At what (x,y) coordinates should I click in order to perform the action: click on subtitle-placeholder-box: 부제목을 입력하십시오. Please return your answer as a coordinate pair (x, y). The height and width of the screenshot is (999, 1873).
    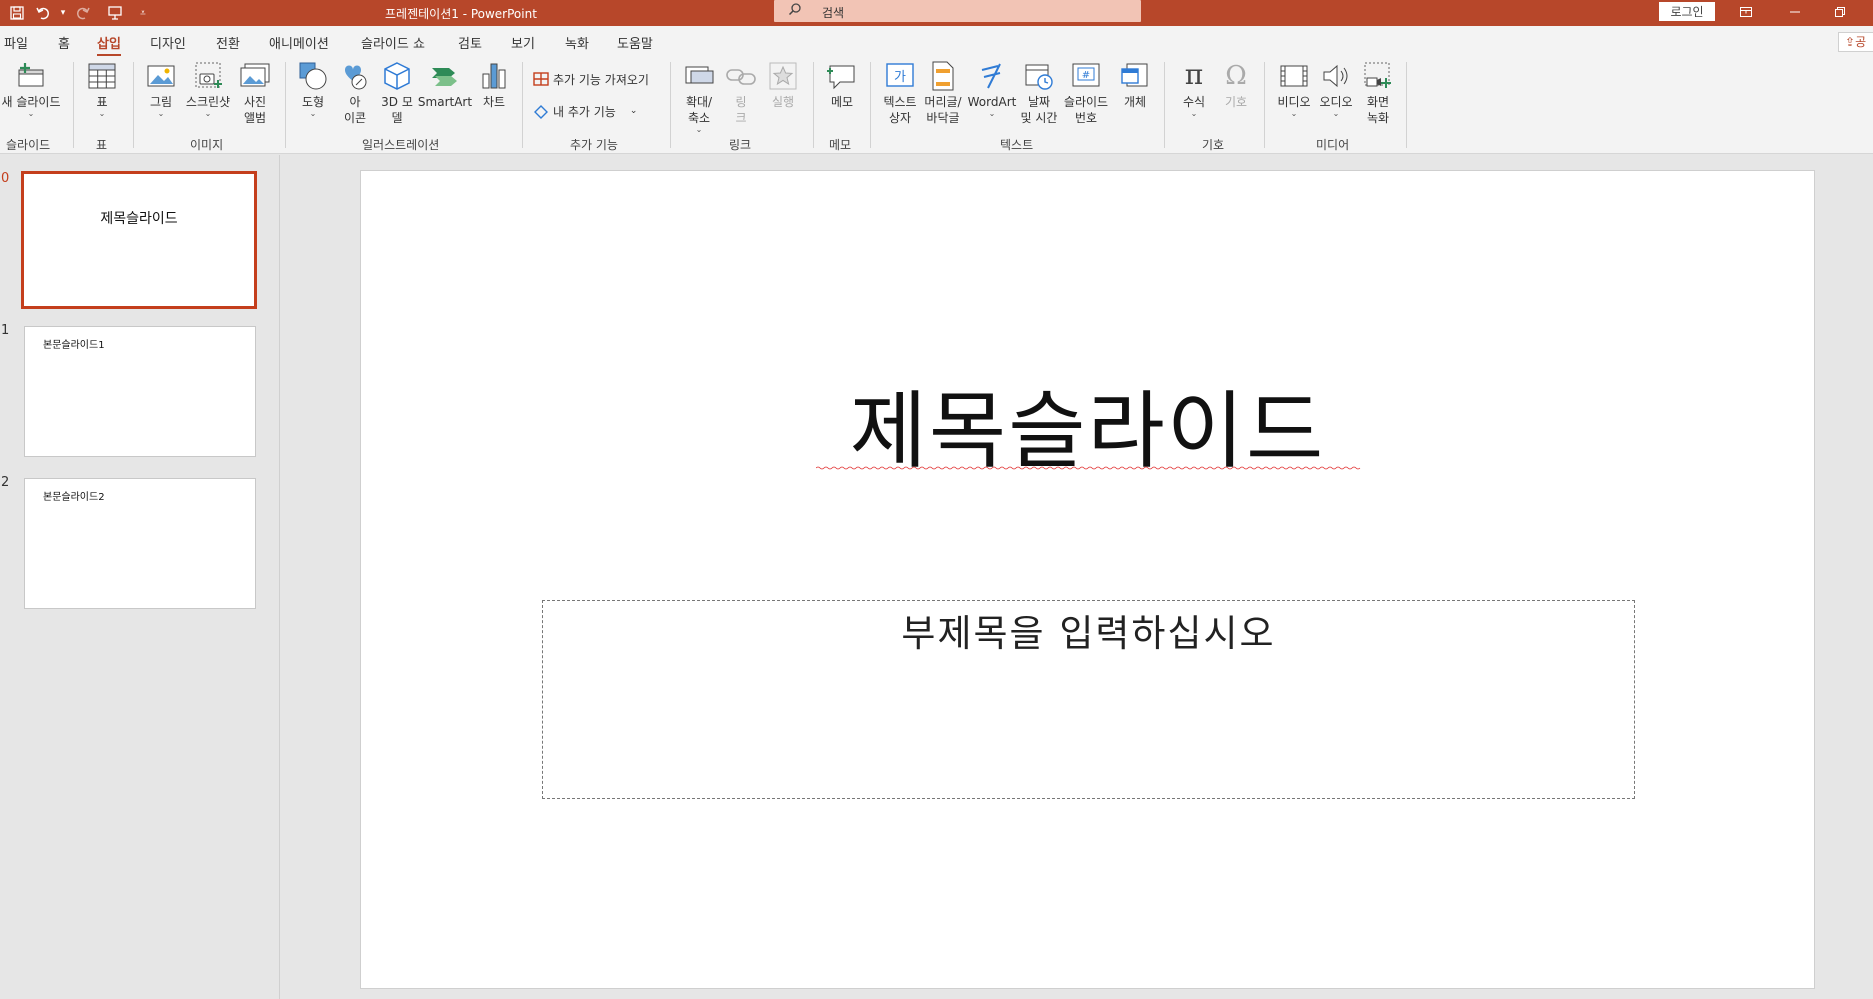
    Looking at the image, I should click on (1088, 699).